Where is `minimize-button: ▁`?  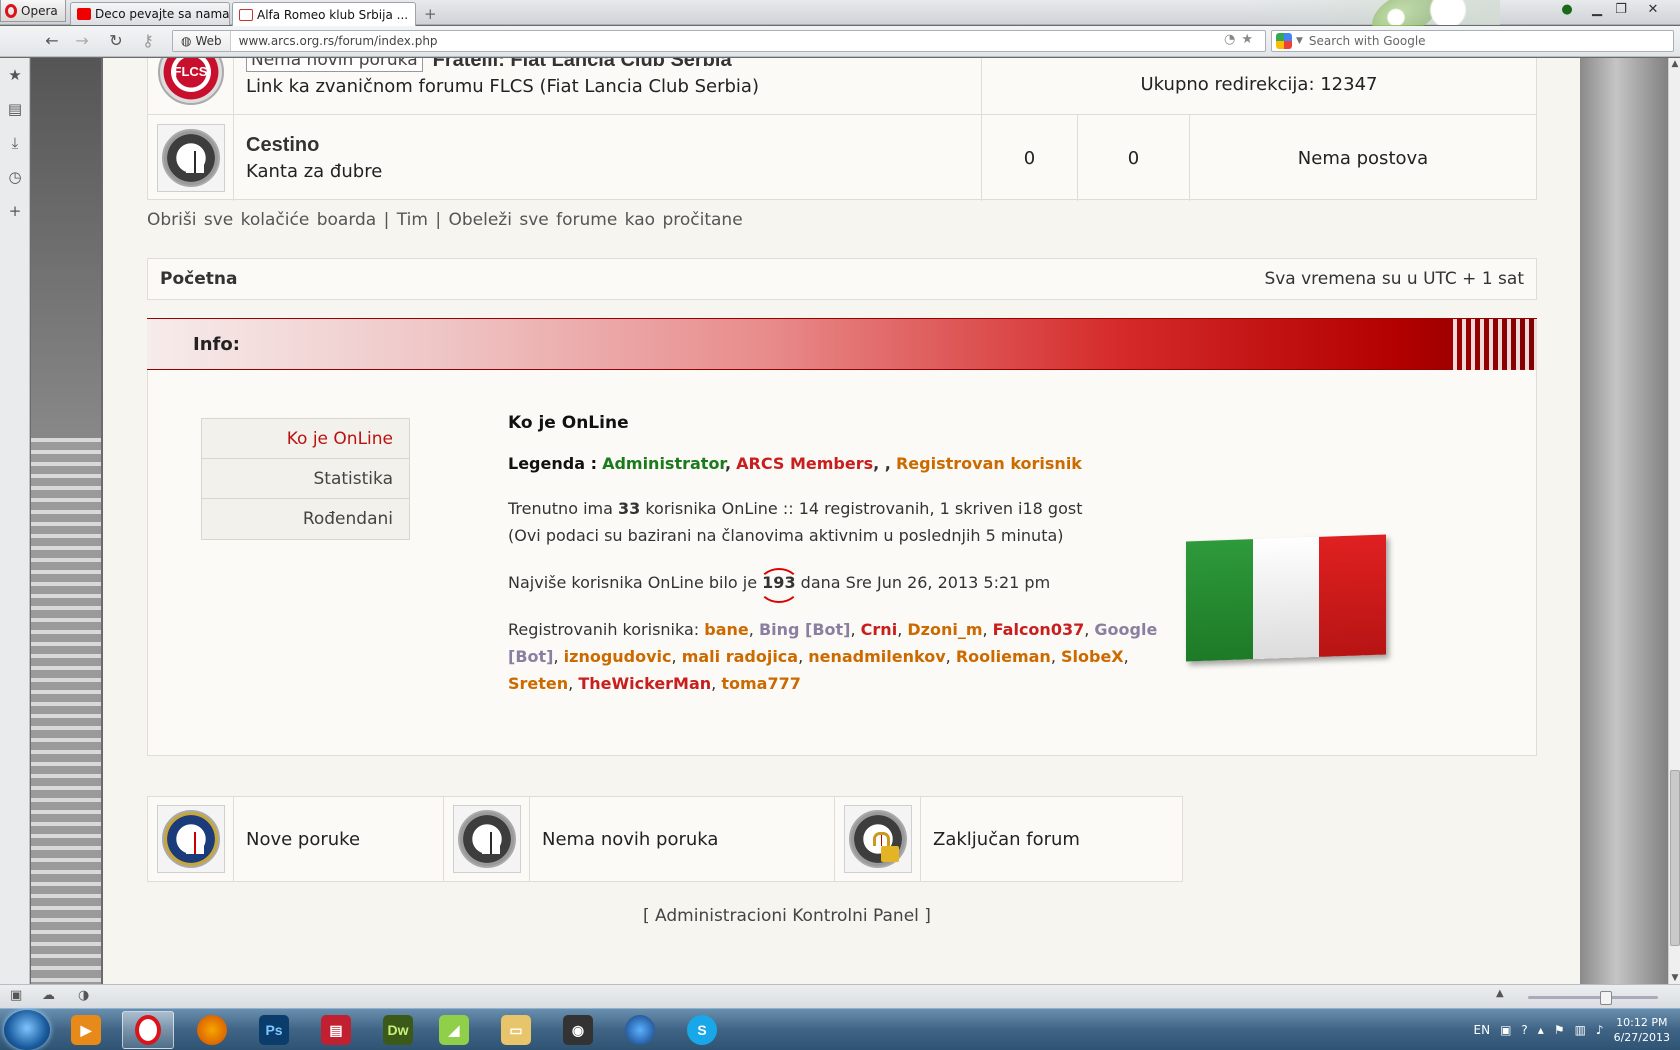 minimize-button: ▁ is located at coordinates (1597, 10).